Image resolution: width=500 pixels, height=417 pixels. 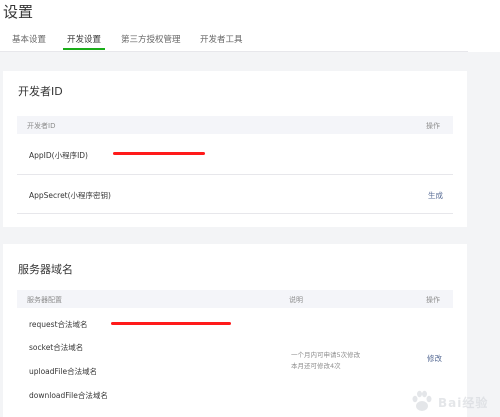 What do you see at coordinates (235, 299) in the screenshot?
I see `server-domain-table-header: 服务器配置 说明 操作` at bounding box center [235, 299].